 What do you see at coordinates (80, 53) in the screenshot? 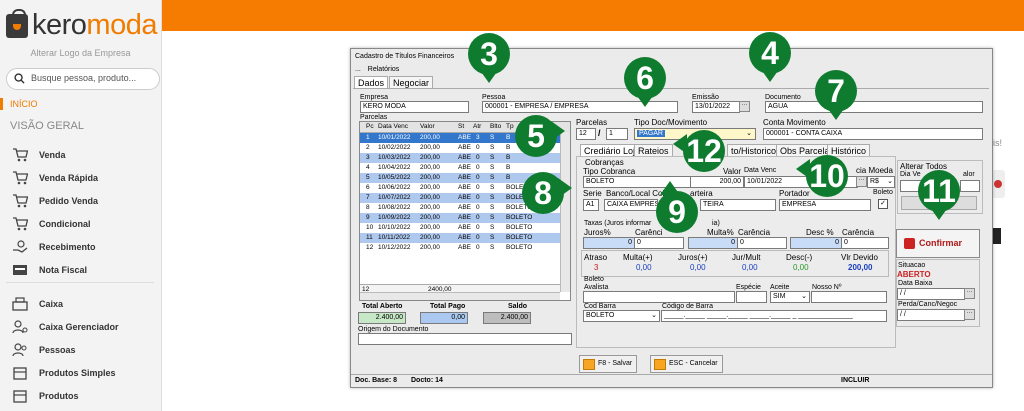
I see `alter-logo-link: Alterar Logo da Empresa` at bounding box center [80, 53].